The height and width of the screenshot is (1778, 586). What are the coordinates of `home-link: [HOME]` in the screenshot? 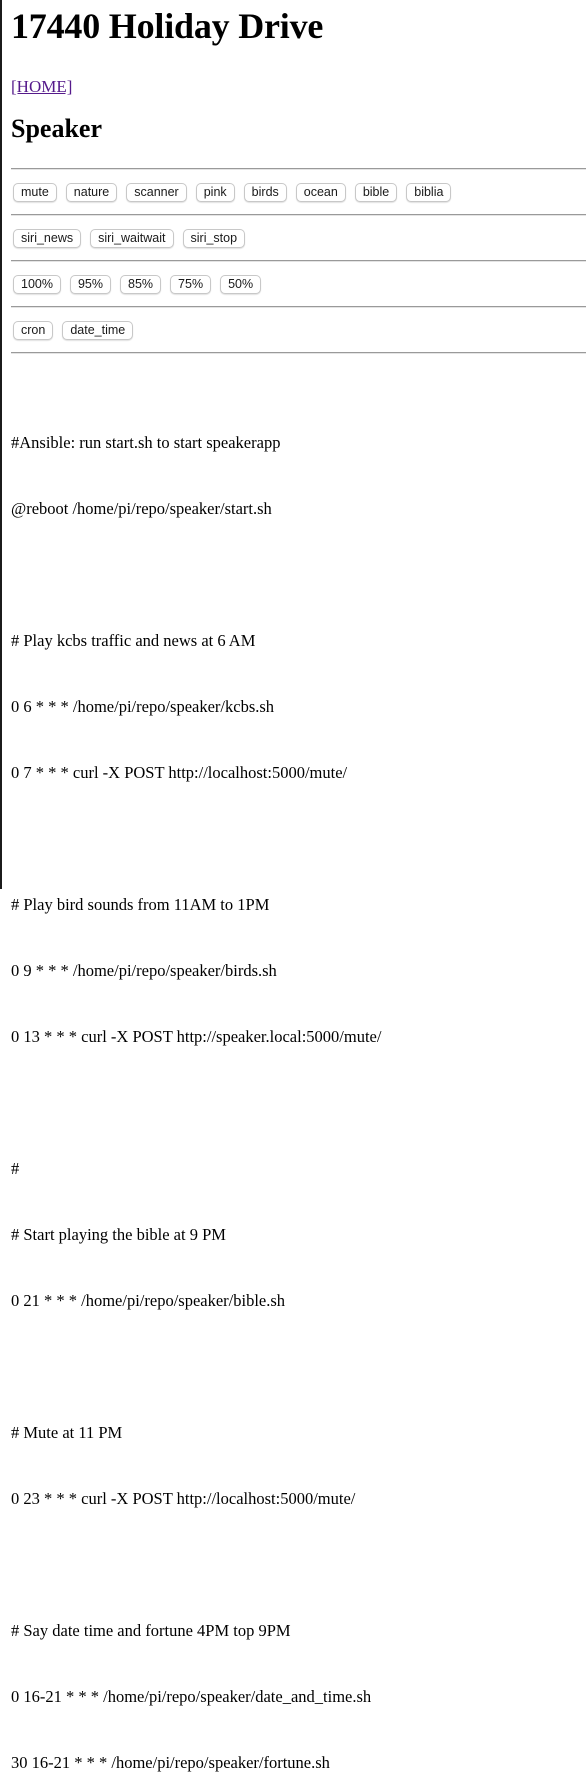 It's located at (41, 86).